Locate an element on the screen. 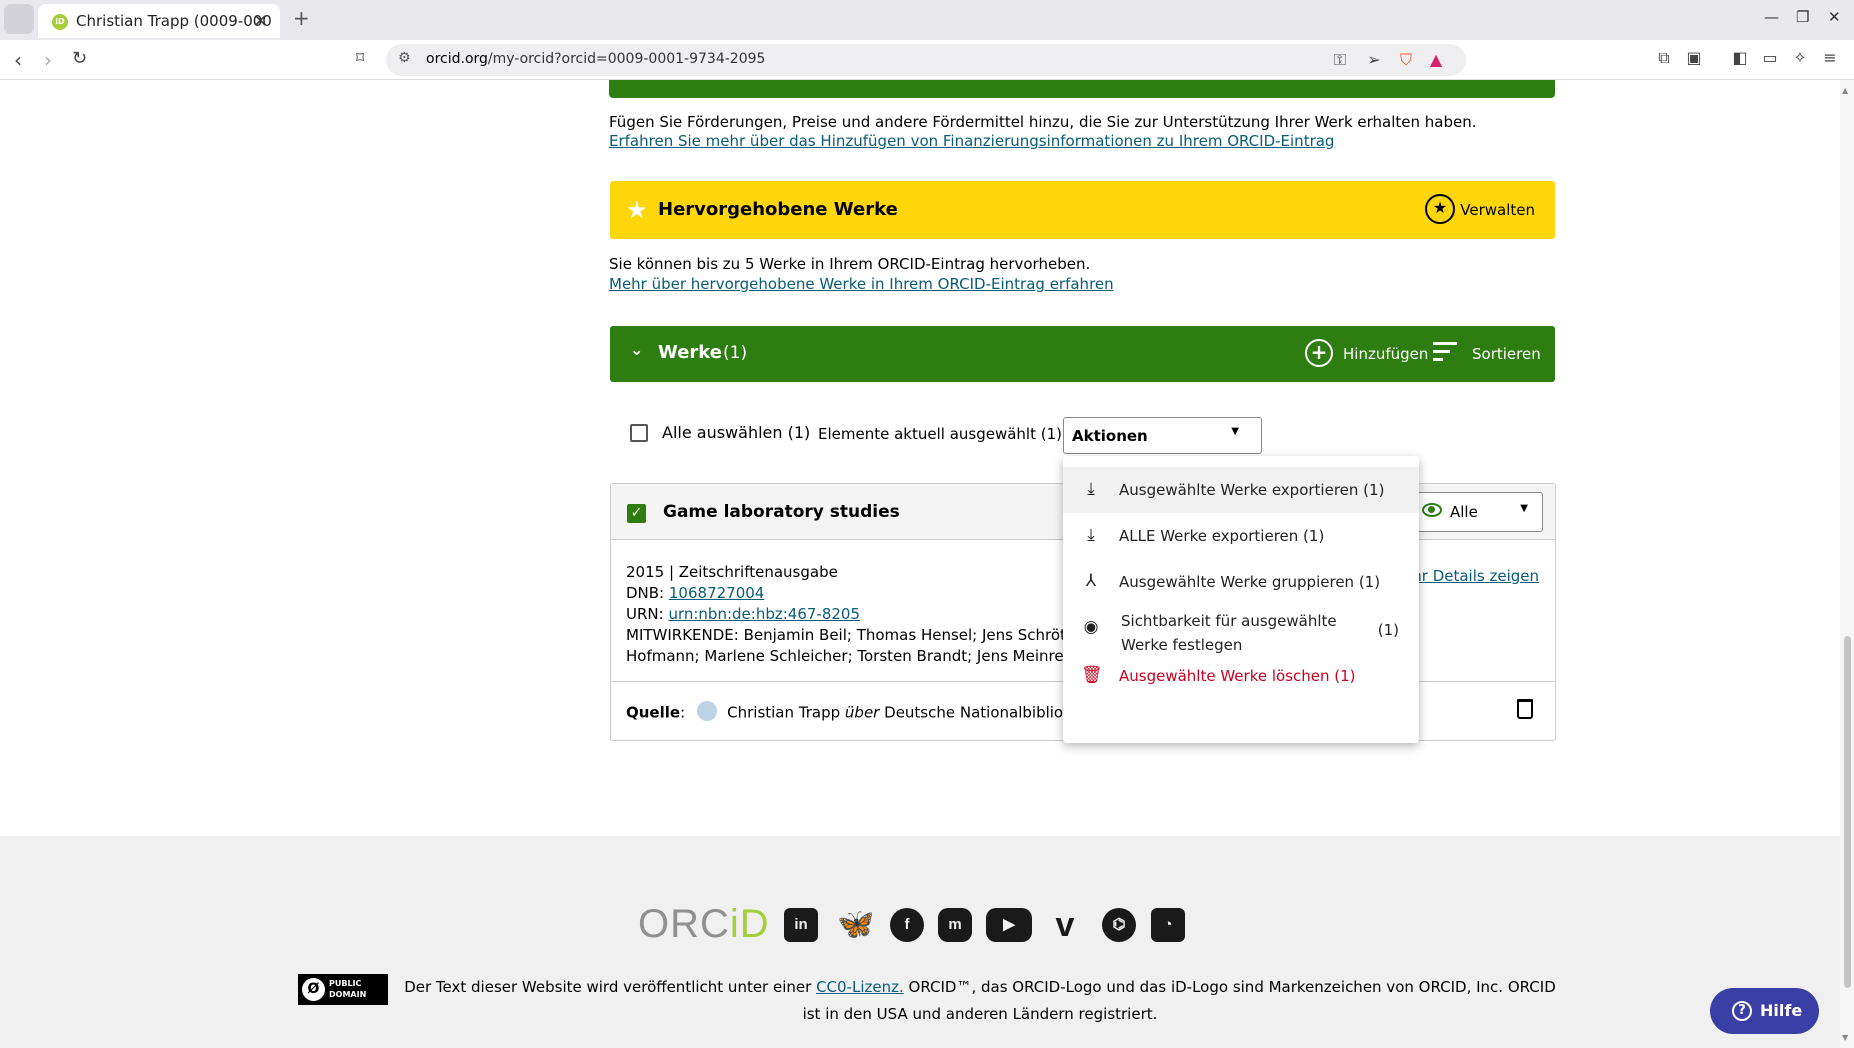  star-icon: ★ is located at coordinates (637, 210).